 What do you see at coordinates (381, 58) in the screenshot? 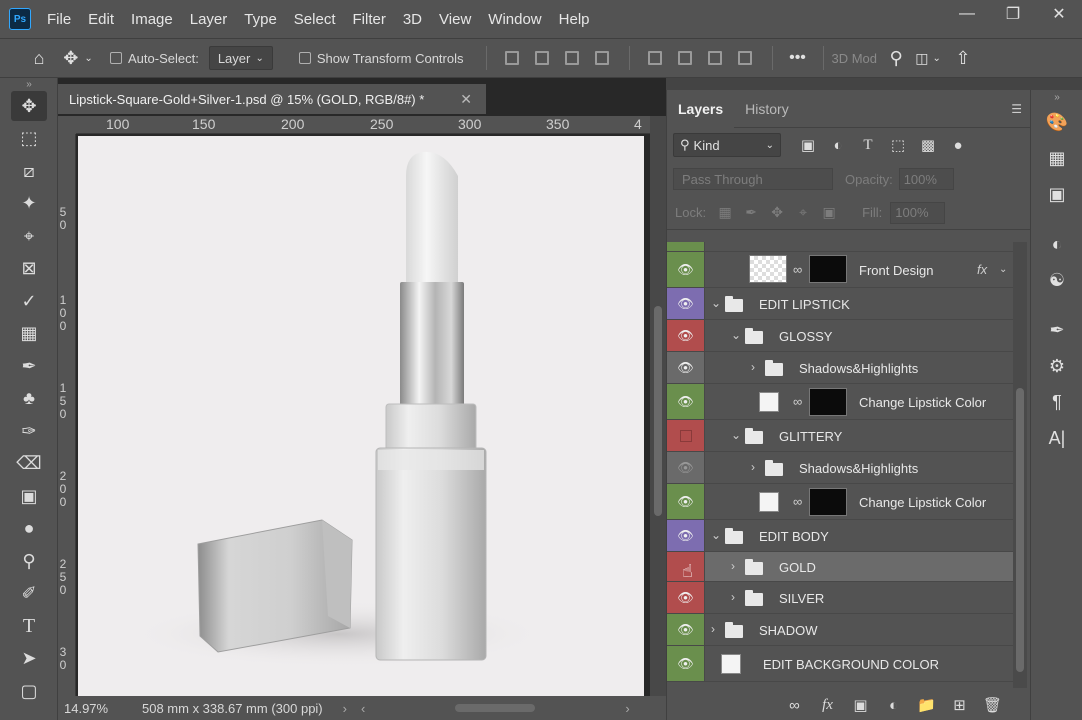
I see `show-transform-checkbox: Show Transform Controls` at bounding box center [381, 58].